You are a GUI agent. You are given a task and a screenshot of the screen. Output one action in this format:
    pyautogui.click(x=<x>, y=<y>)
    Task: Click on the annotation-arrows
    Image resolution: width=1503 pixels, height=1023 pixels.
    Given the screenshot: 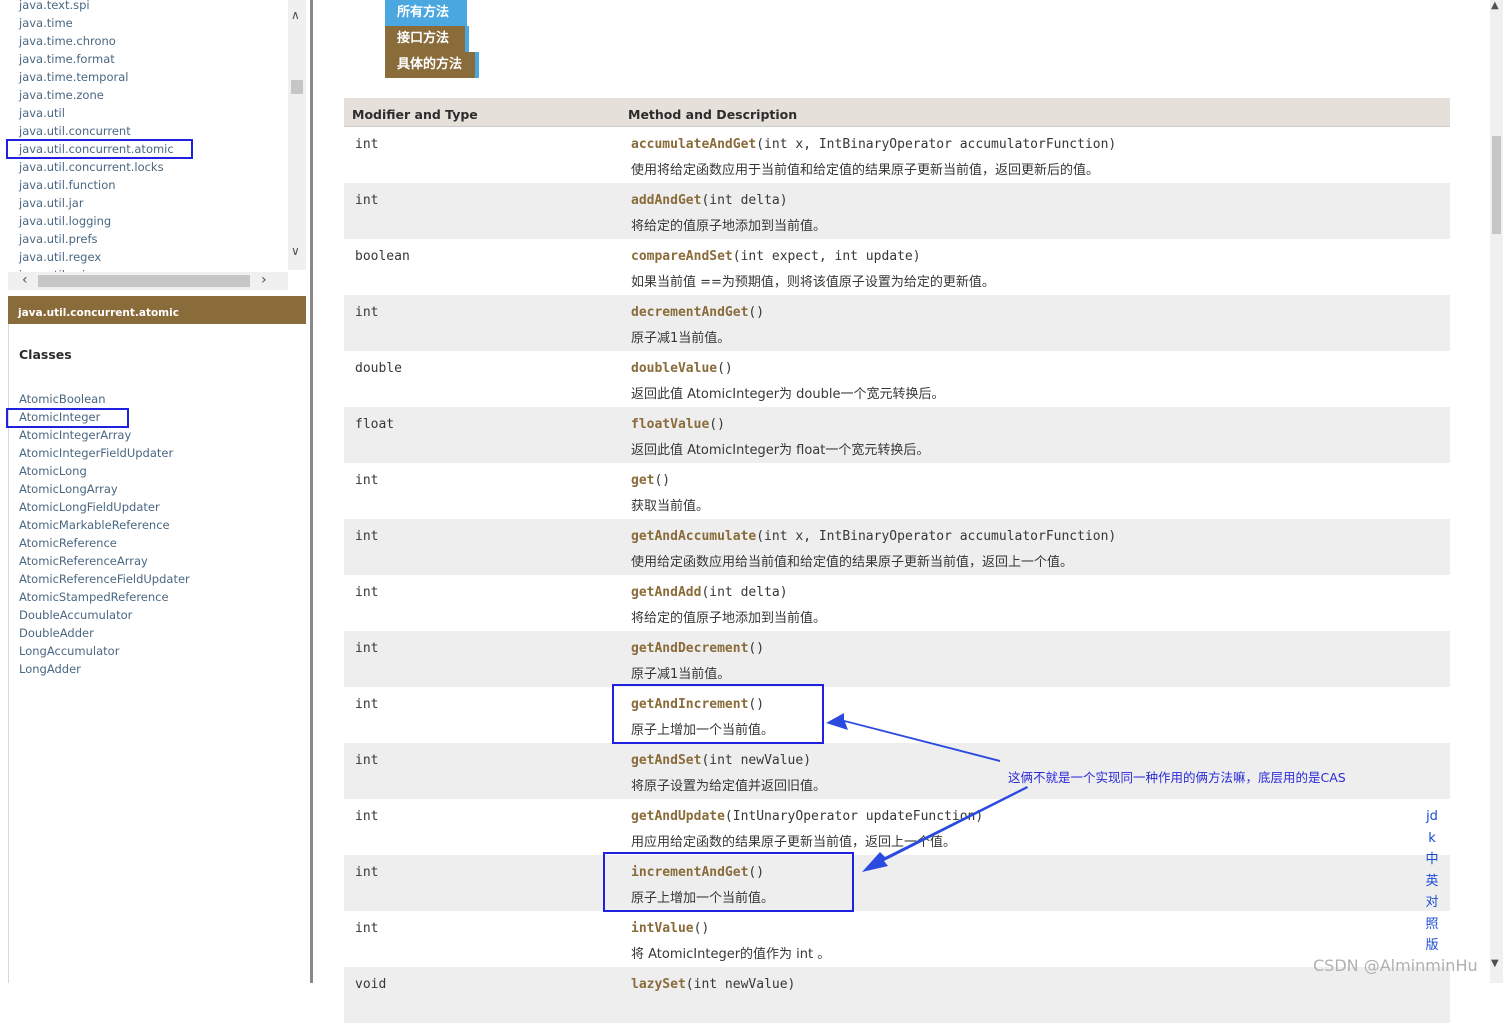 What is the action you would take?
    pyautogui.click(x=927, y=792)
    